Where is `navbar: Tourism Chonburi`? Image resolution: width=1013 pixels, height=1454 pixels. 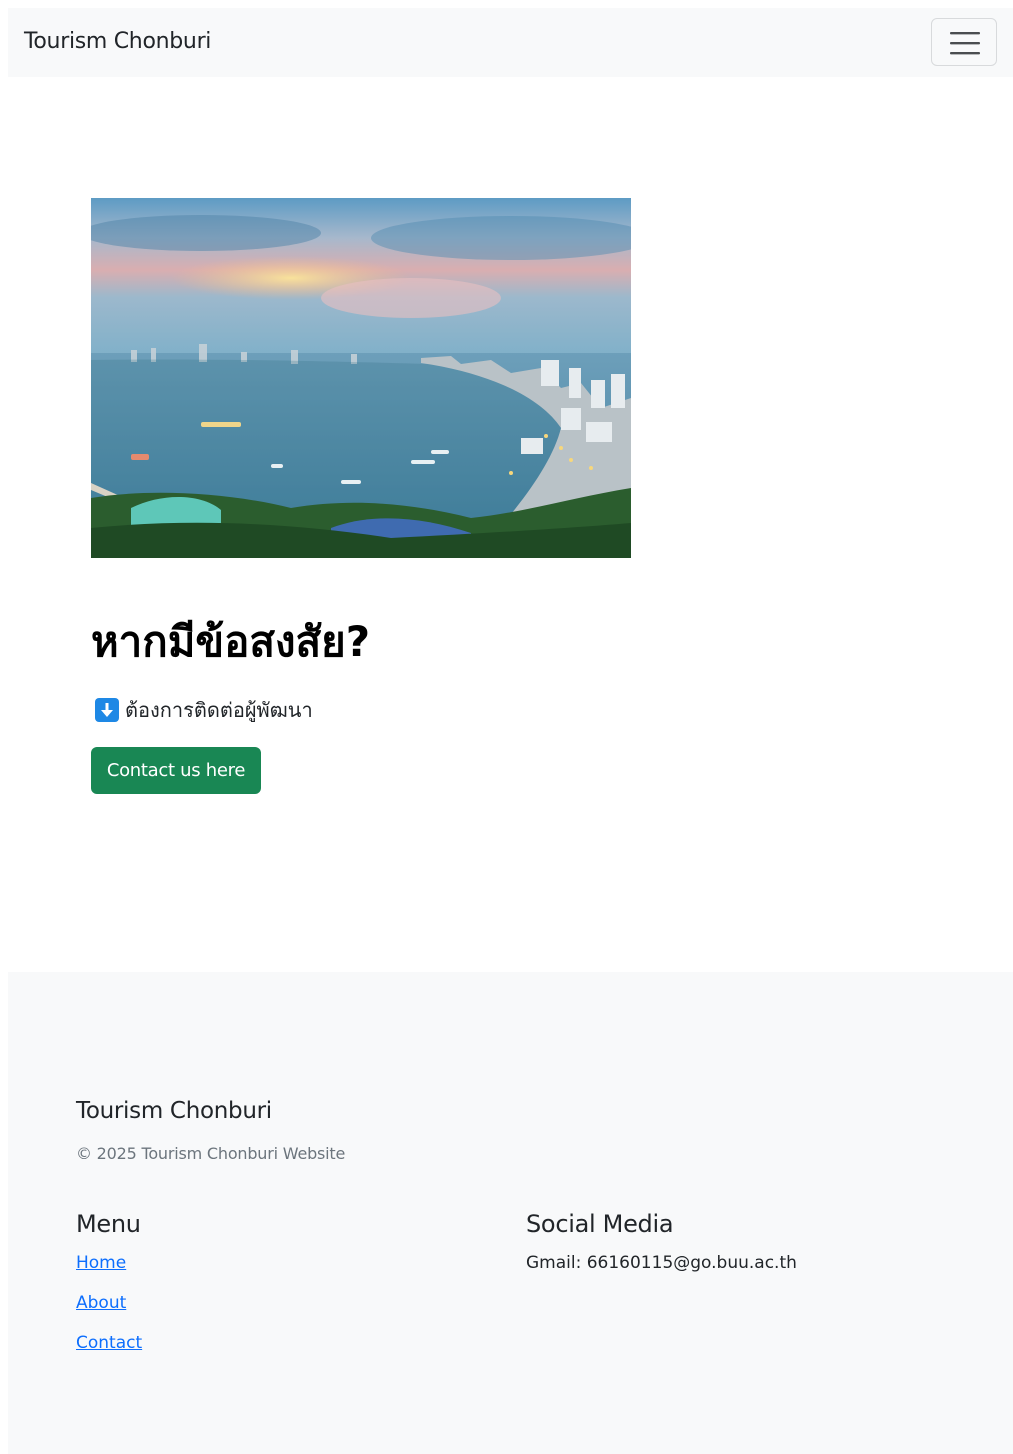
navbar: Tourism Chonburi is located at coordinates (510, 42).